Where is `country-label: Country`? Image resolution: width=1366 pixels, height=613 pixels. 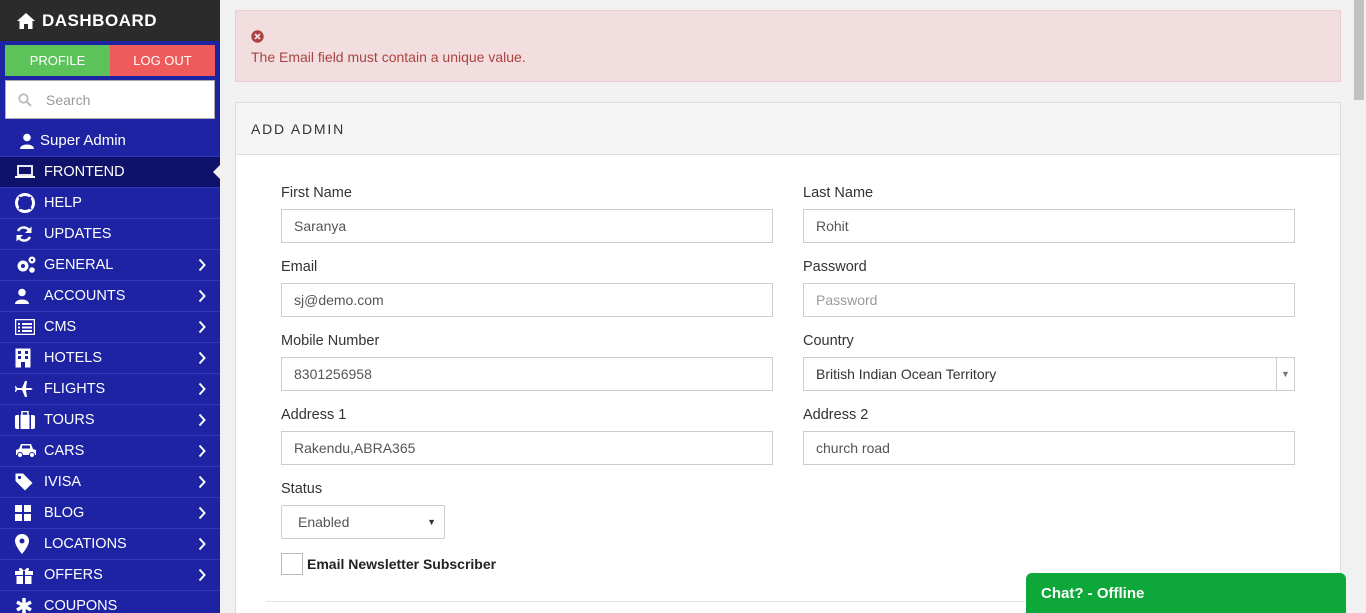
country-label: Country is located at coordinates (828, 341).